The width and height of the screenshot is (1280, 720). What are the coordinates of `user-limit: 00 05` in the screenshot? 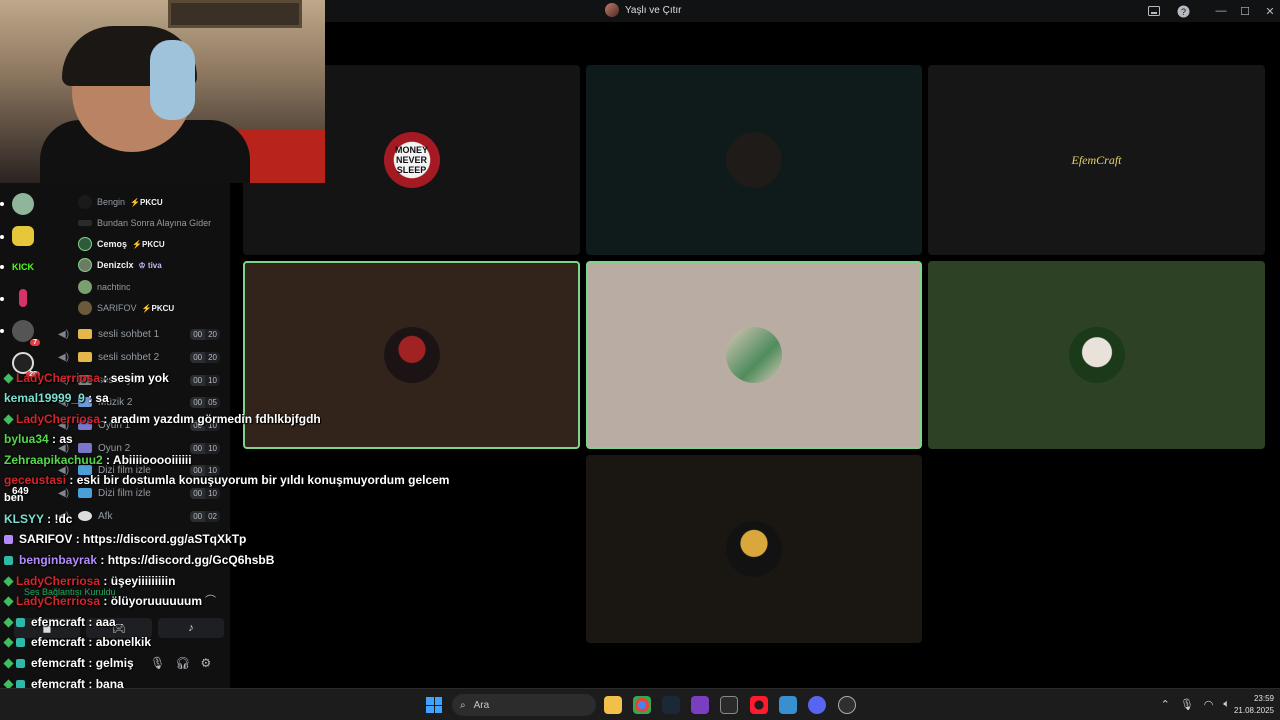 It's located at (205, 402).